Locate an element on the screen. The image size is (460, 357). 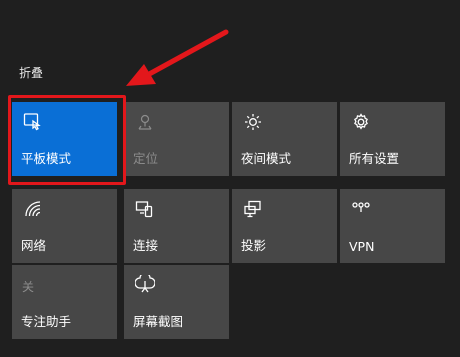
annotation-arrow is located at coordinates (177, 57).